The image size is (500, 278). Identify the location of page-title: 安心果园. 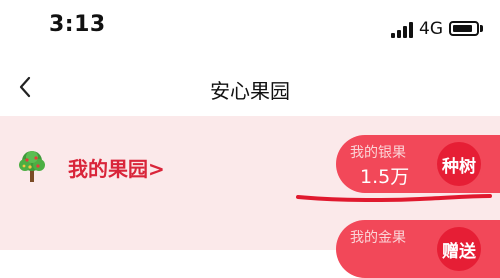
(250, 91).